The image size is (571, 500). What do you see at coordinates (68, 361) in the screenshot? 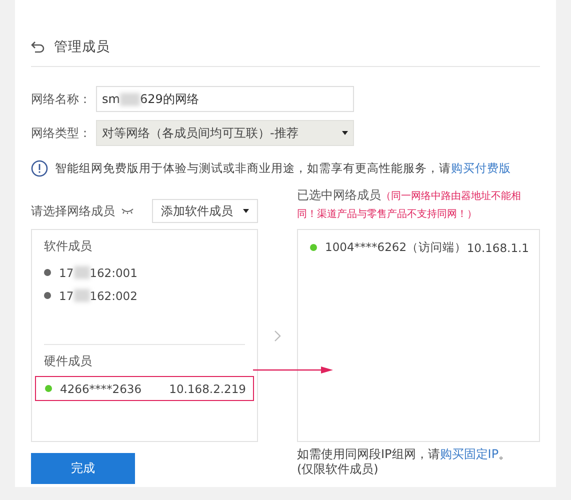
I see `group-title: 硬件成员` at bounding box center [68, 361].